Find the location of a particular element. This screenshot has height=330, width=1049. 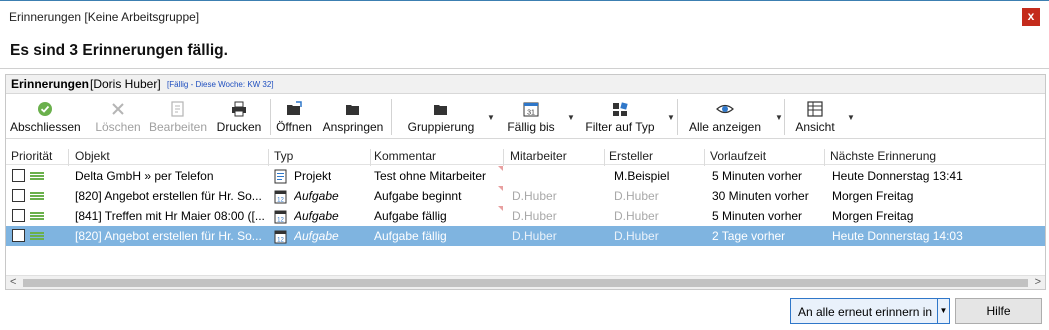

help-button: Hilfe is located at coordinates (998, 311).